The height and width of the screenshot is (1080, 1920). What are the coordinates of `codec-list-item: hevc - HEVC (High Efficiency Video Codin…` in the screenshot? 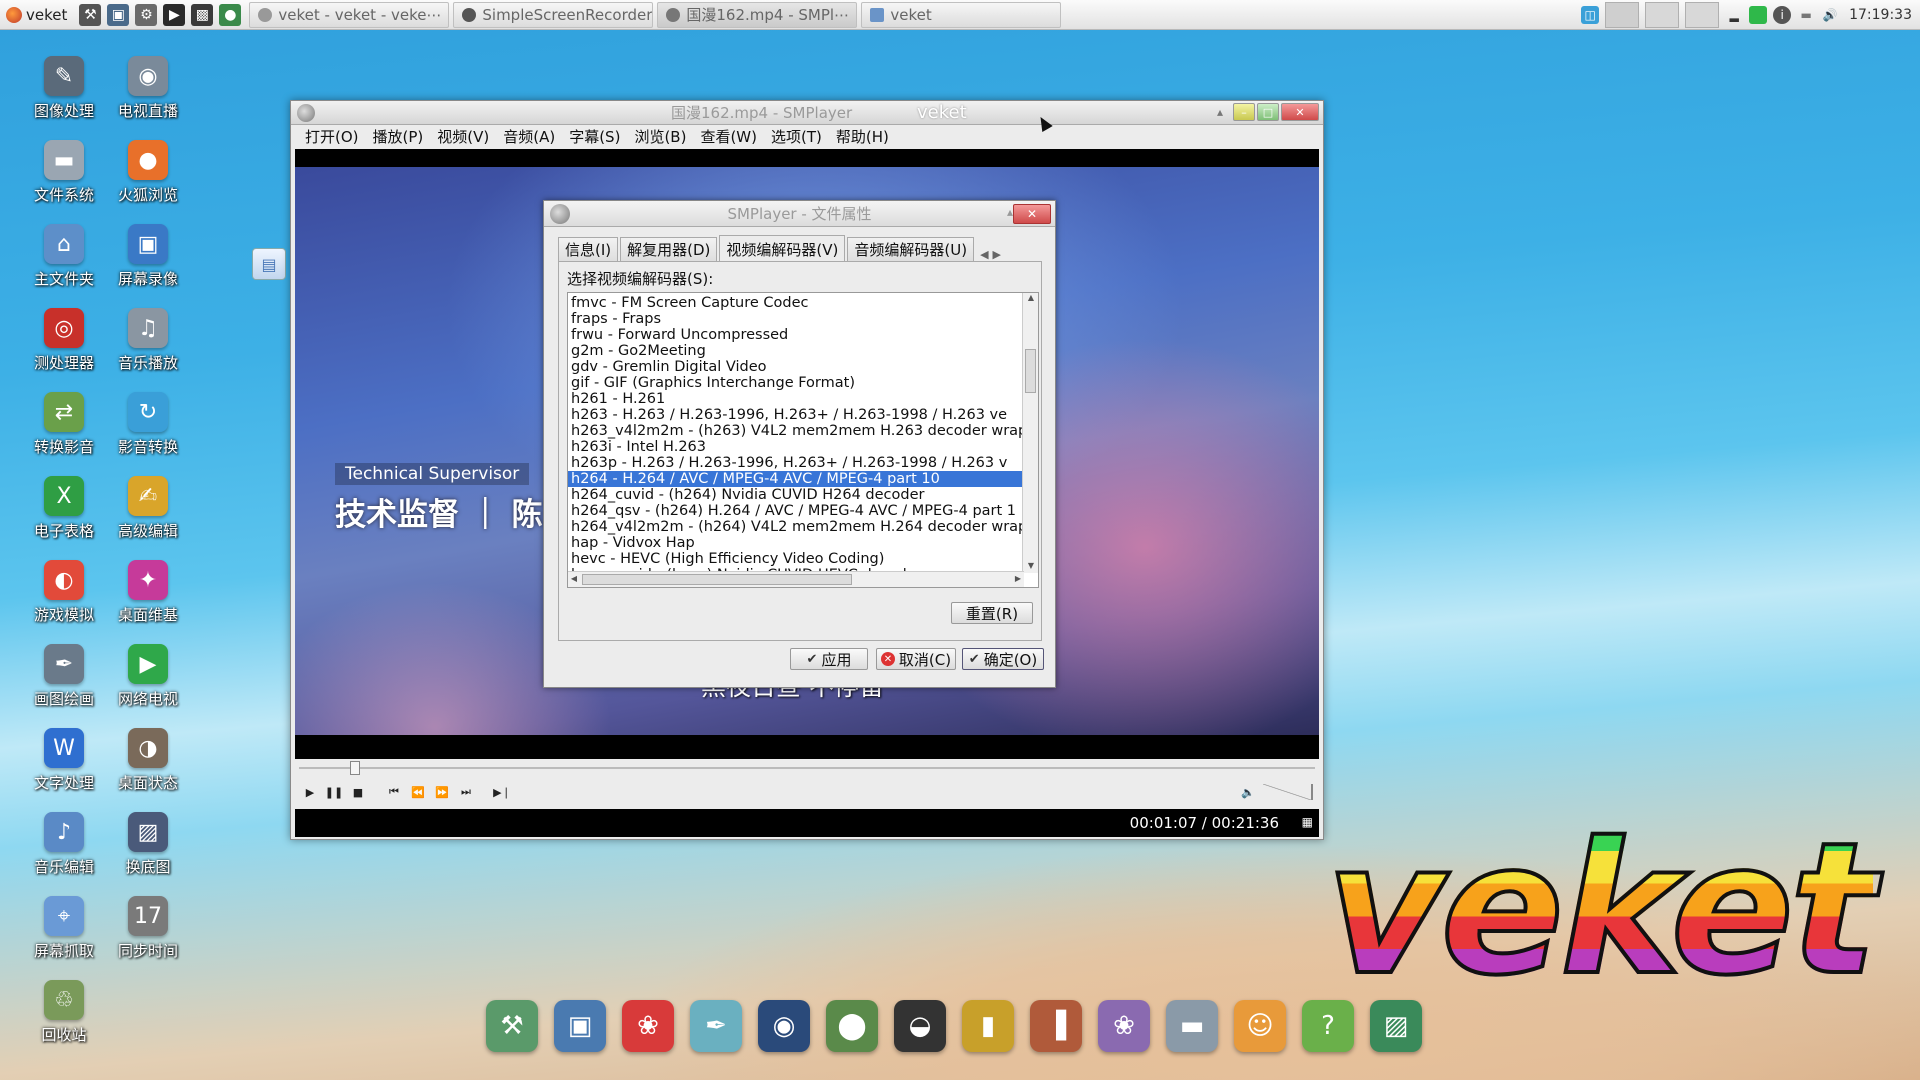 It's located at (795, 559).